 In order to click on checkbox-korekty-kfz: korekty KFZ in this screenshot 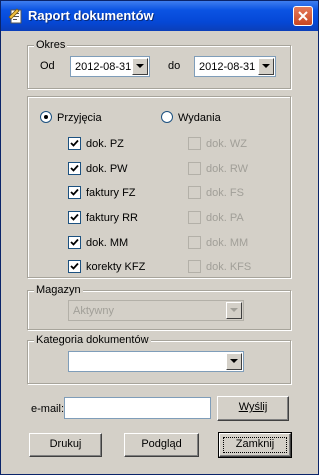, I will do `click(118, 267)`.